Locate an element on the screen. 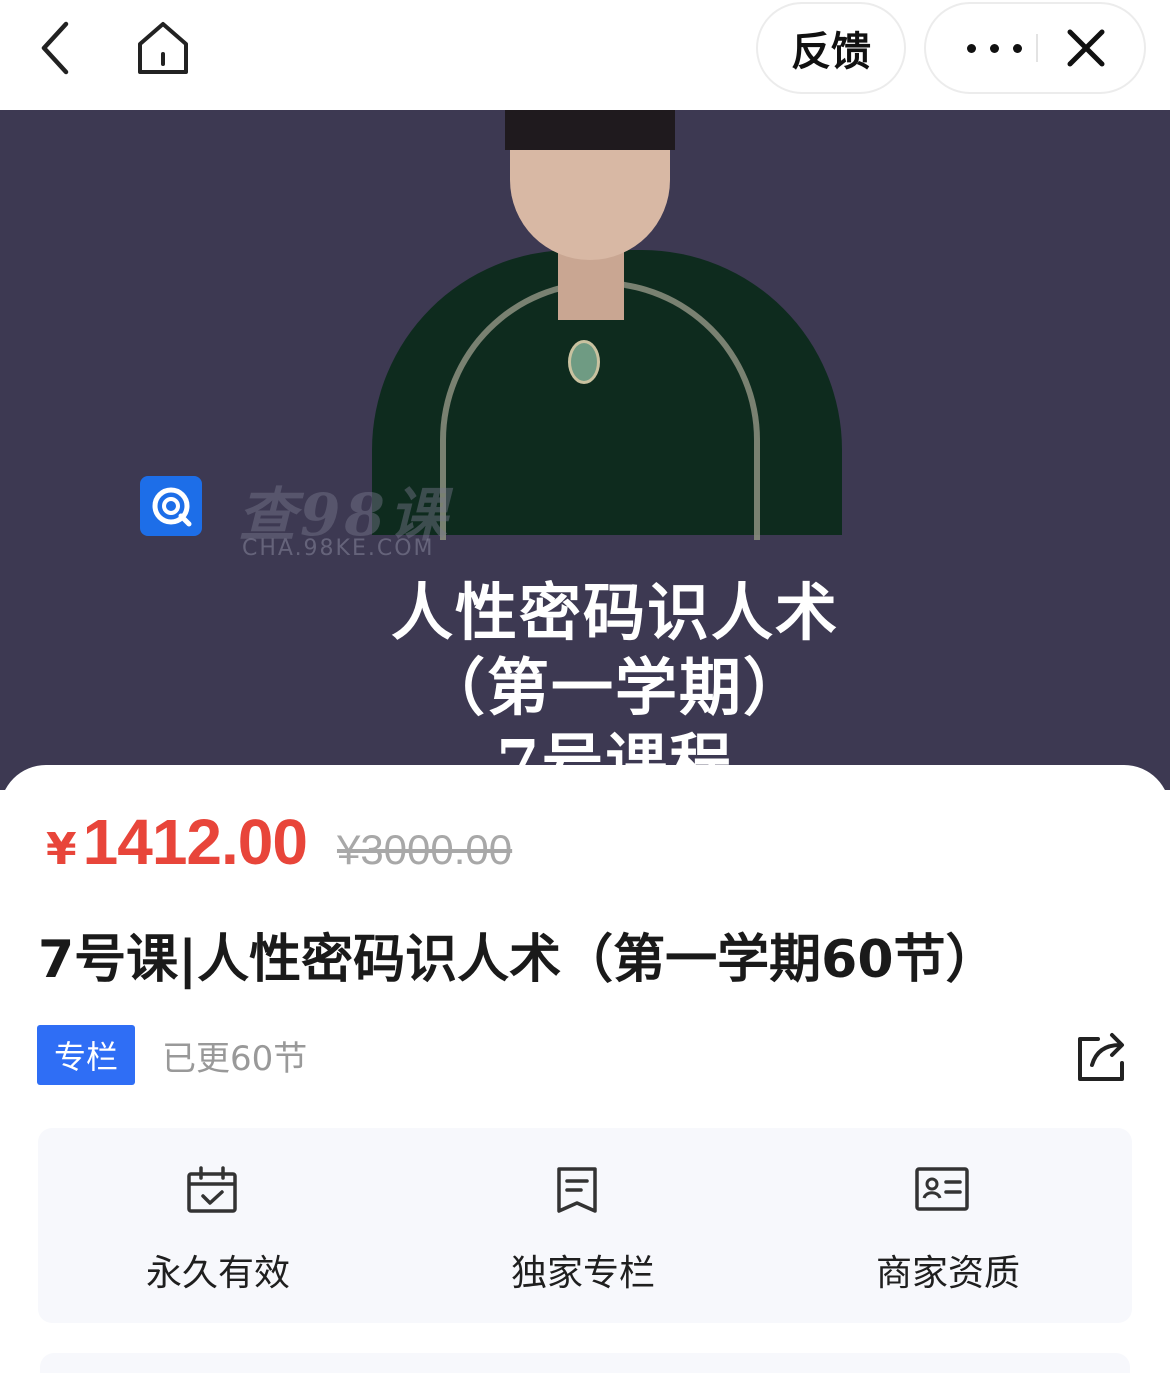 Image resolution: width=1170 pixels, height=1373 pixels. back-icon is located at coordinates (58, 48).